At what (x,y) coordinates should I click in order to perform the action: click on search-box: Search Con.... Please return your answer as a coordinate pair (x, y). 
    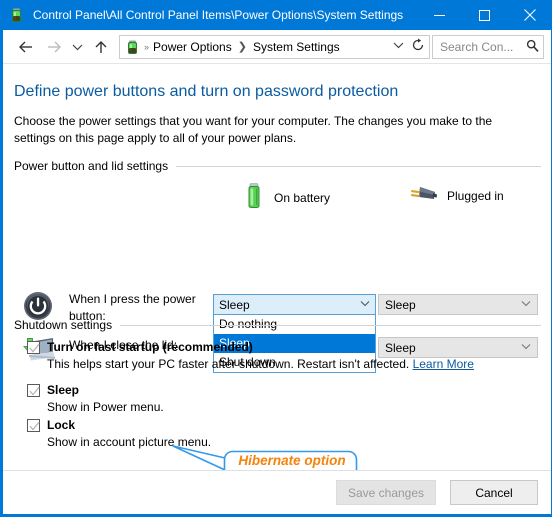
    Looking at the image, I should click on (488, 46).